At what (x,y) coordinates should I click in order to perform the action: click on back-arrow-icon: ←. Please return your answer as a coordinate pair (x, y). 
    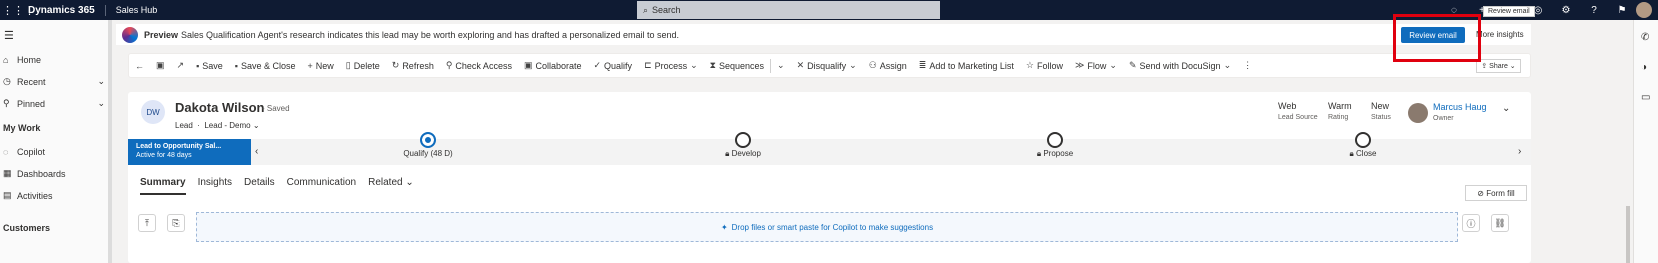
    Looking at the image, I should click on (139, 65).